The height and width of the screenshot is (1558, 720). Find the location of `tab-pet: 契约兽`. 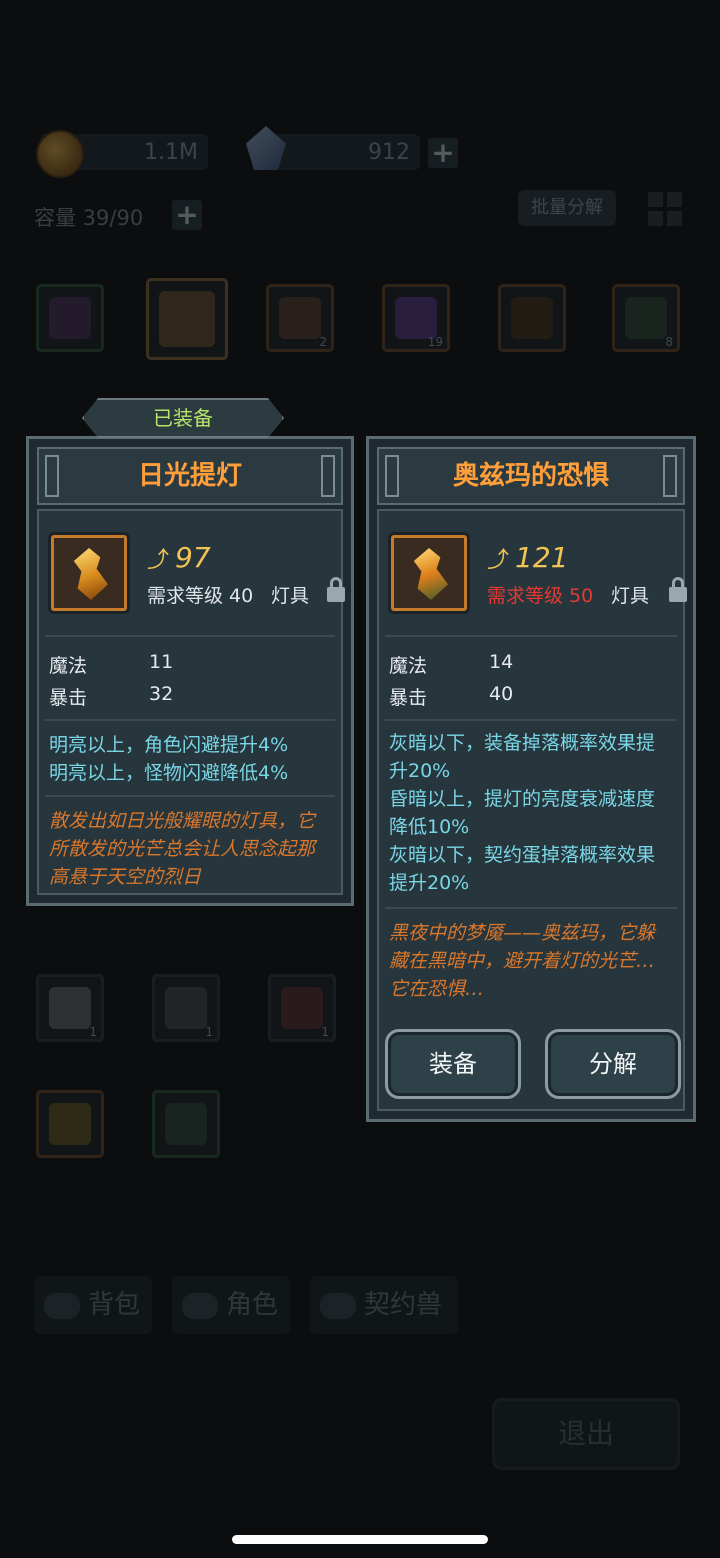

tab-pet: 契约兽 is located at coordinates (384, 1305).